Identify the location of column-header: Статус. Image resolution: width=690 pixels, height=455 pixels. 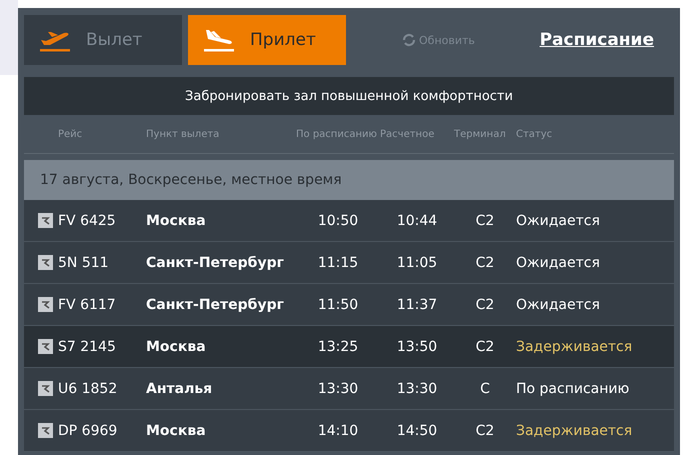
(535, 134).